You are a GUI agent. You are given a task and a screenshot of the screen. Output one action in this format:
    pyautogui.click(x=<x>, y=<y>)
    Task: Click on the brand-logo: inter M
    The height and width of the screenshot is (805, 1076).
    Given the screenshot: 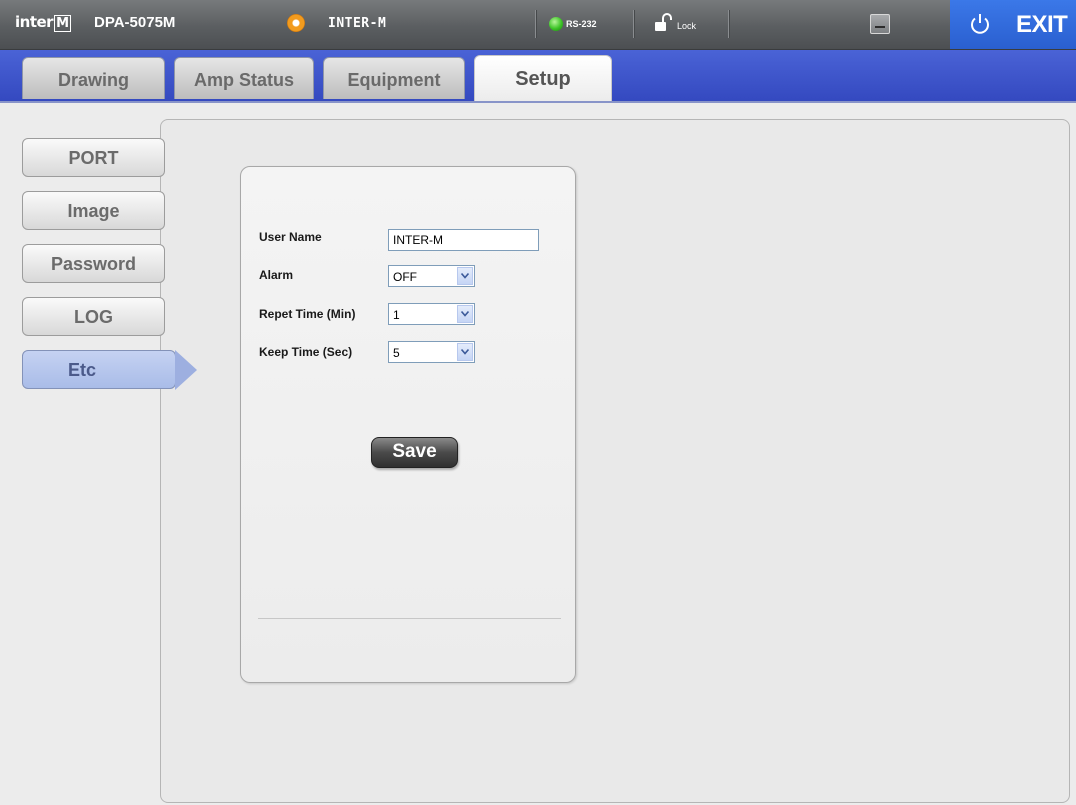 What is the action you would take?
    pyautogui.click(x=43, y=22)
    